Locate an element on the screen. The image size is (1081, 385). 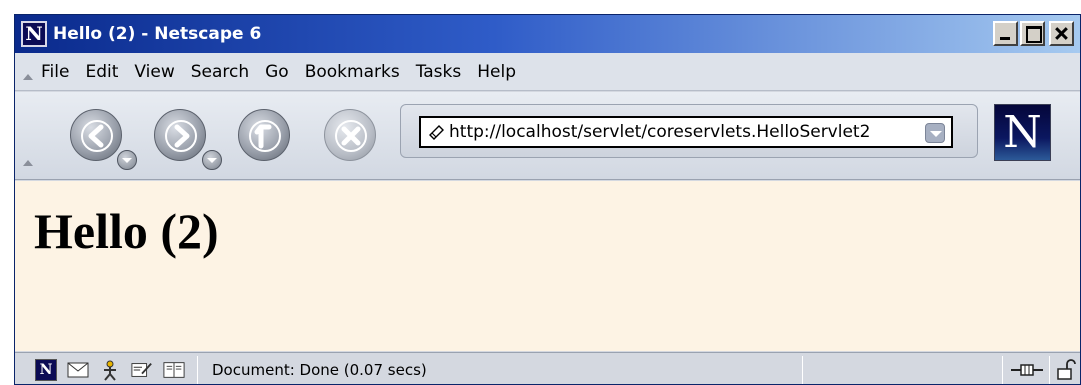
window-controls is located at coordinates (1033, 33).